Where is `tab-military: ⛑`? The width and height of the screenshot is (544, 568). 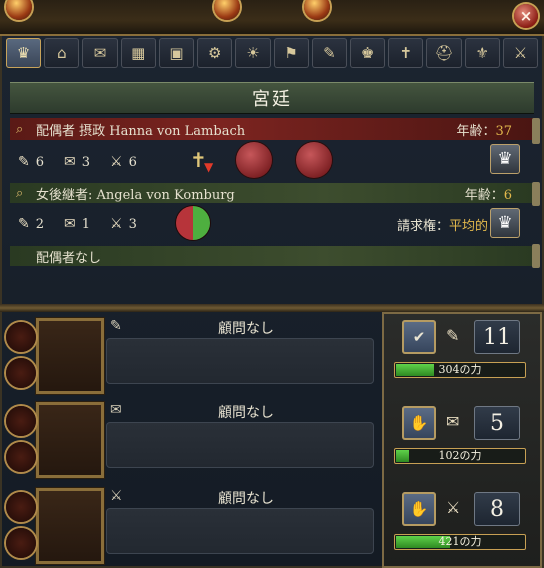
tab-military: ⛑ is located at coordinates (444, 53).